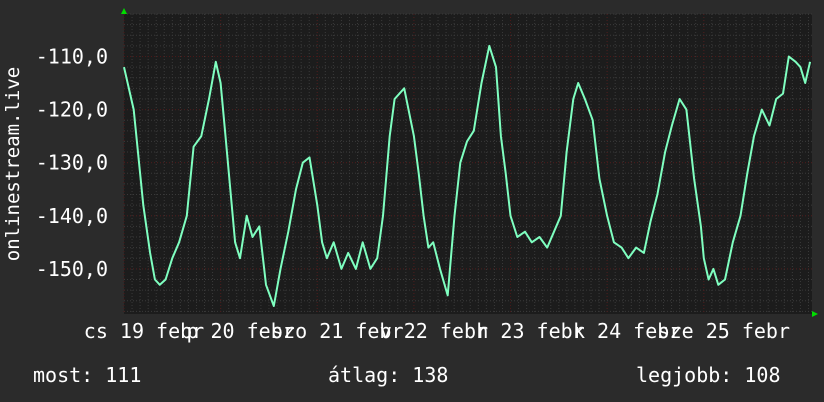 The image size is (824, 402). What do you see at coordinates (530, 331) in the screenshot?
I see `x-tick-label: h 23 febr` at bounding box center [530, 331].